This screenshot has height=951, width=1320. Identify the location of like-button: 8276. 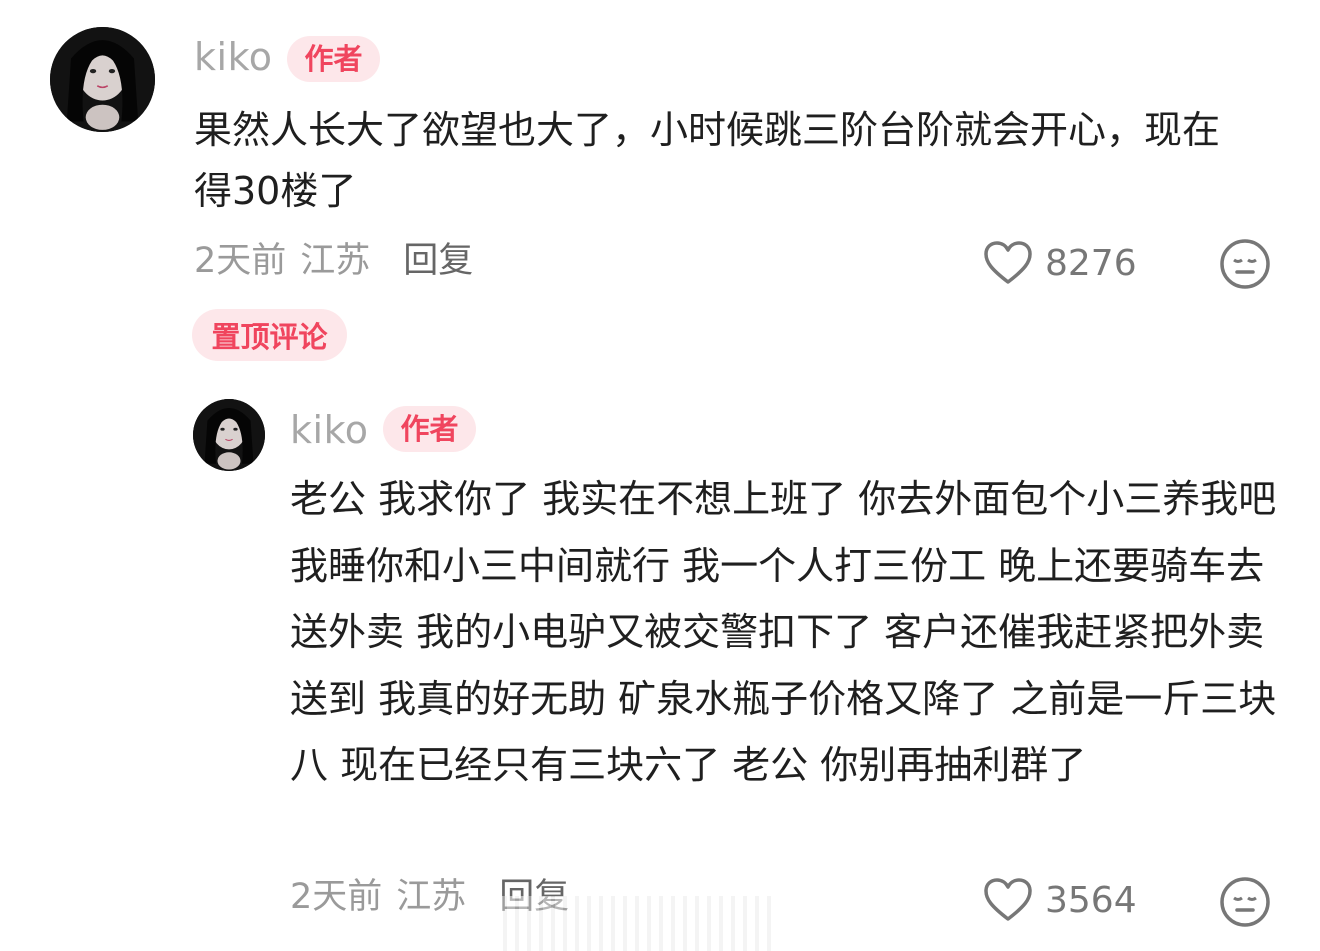
(1060, 263).